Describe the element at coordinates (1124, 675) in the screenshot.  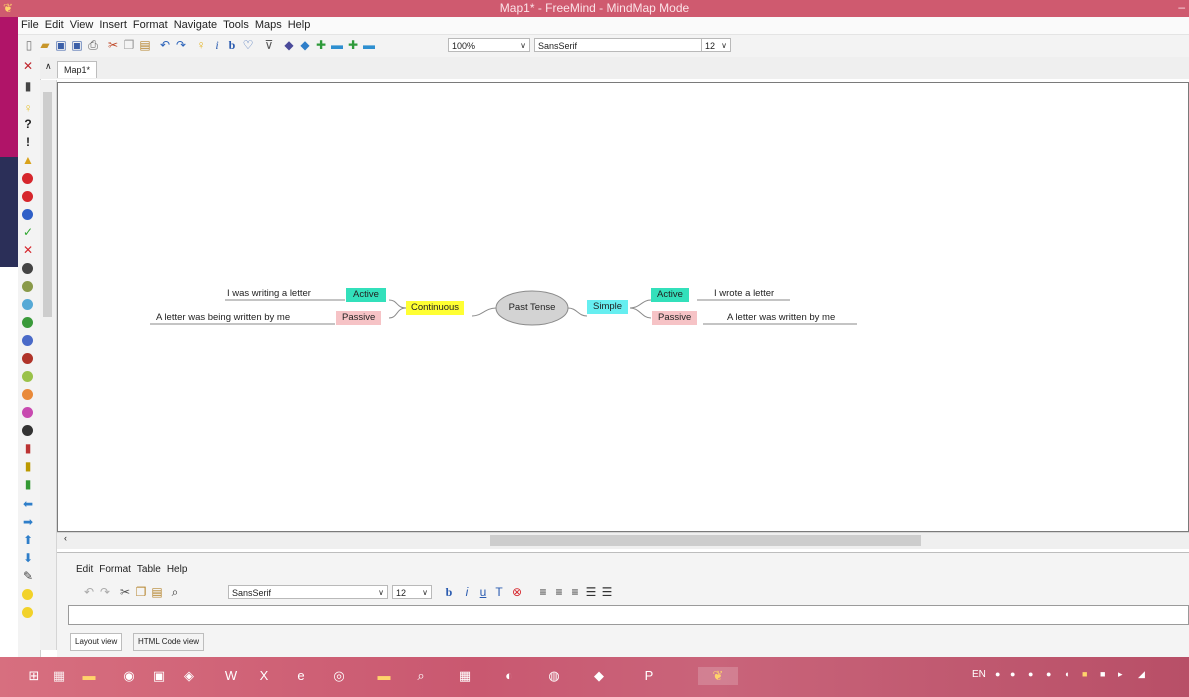
I see `tray-icon-7: ▸` at that location.